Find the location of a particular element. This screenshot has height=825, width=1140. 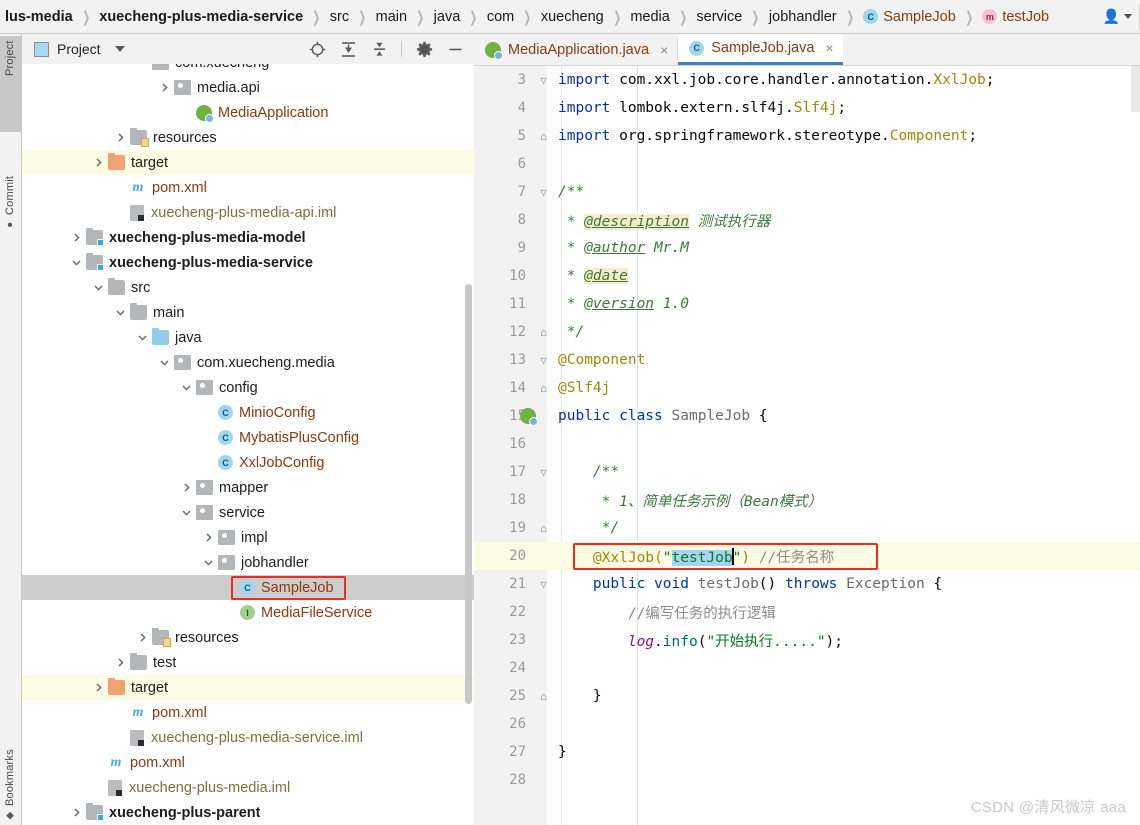

tree-node-xuecheng-plus-media-service: xuecheng-plus-media-service is located at coordinates (248, 262).